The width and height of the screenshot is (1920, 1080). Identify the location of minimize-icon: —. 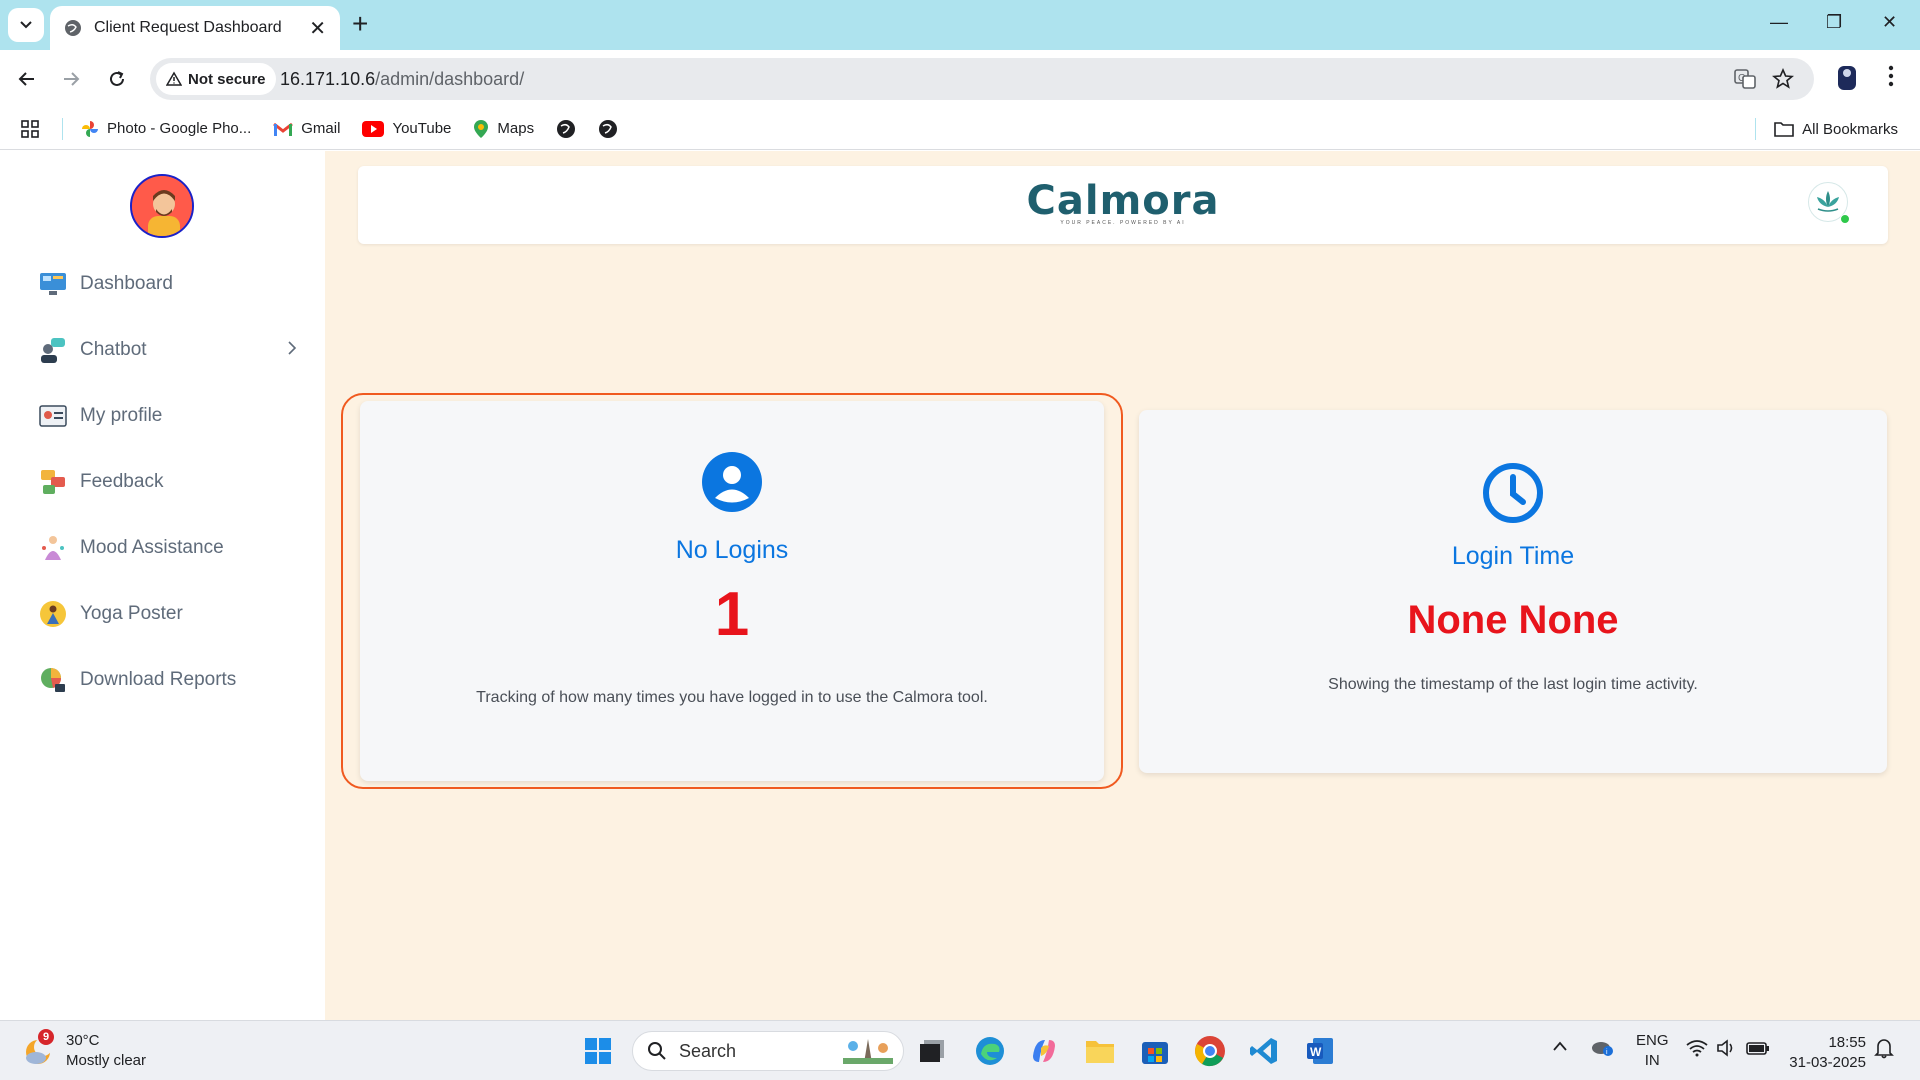
(1779, 22).